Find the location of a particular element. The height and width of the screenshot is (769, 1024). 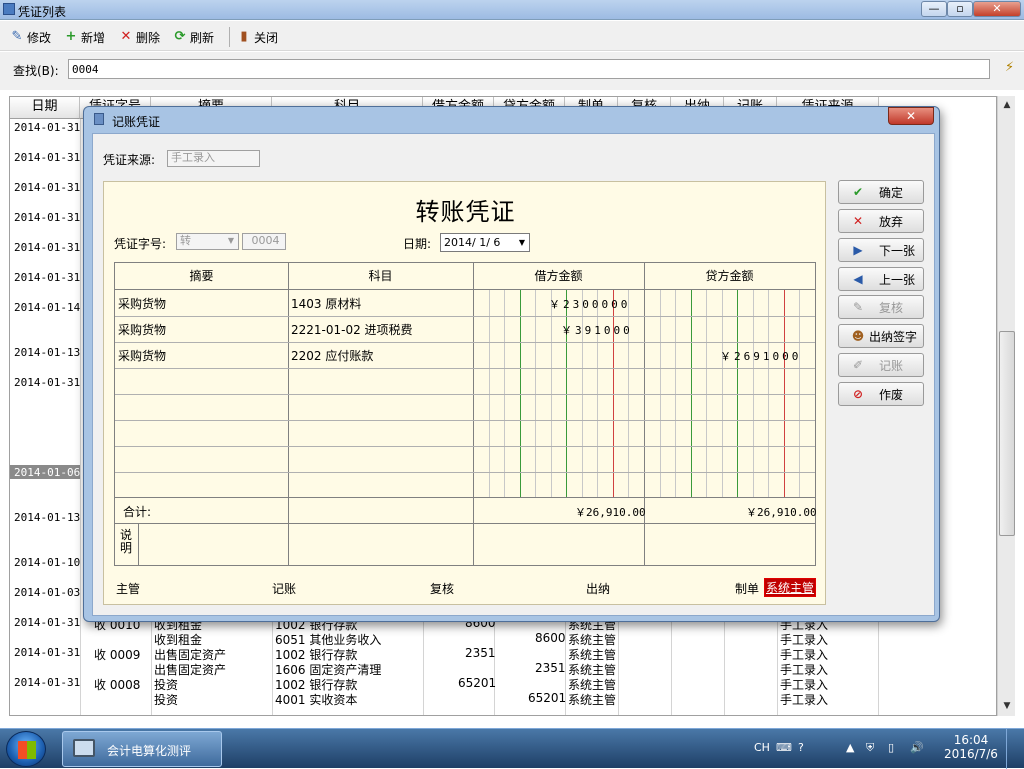

confirm-button: ✔ 确定 is located at coordinates (881, 192).